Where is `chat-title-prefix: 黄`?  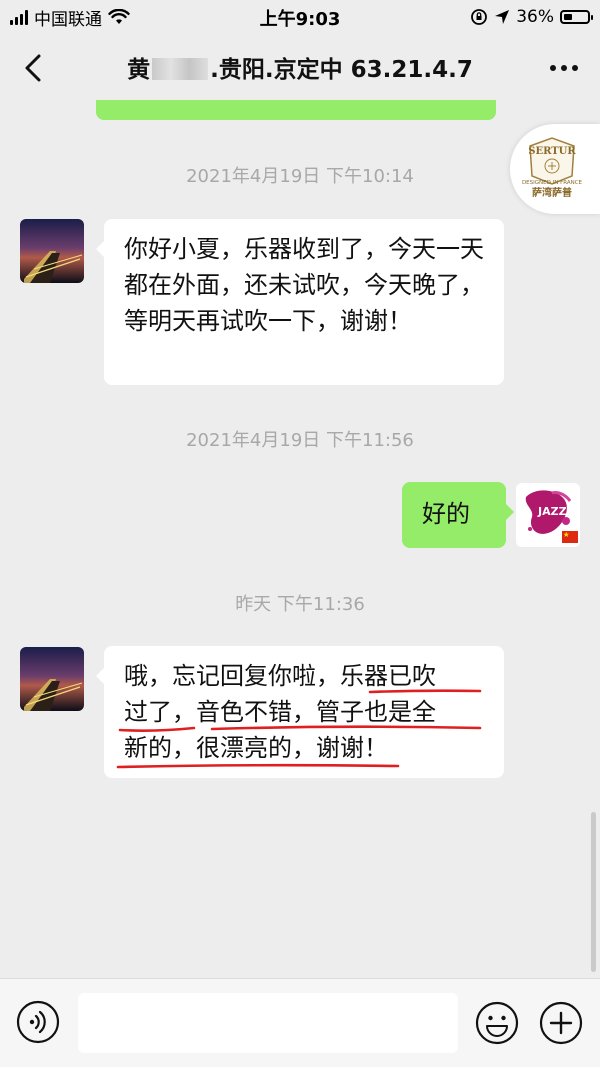 chat-title-prefix: 黄 is located at coordinates (139, 70).